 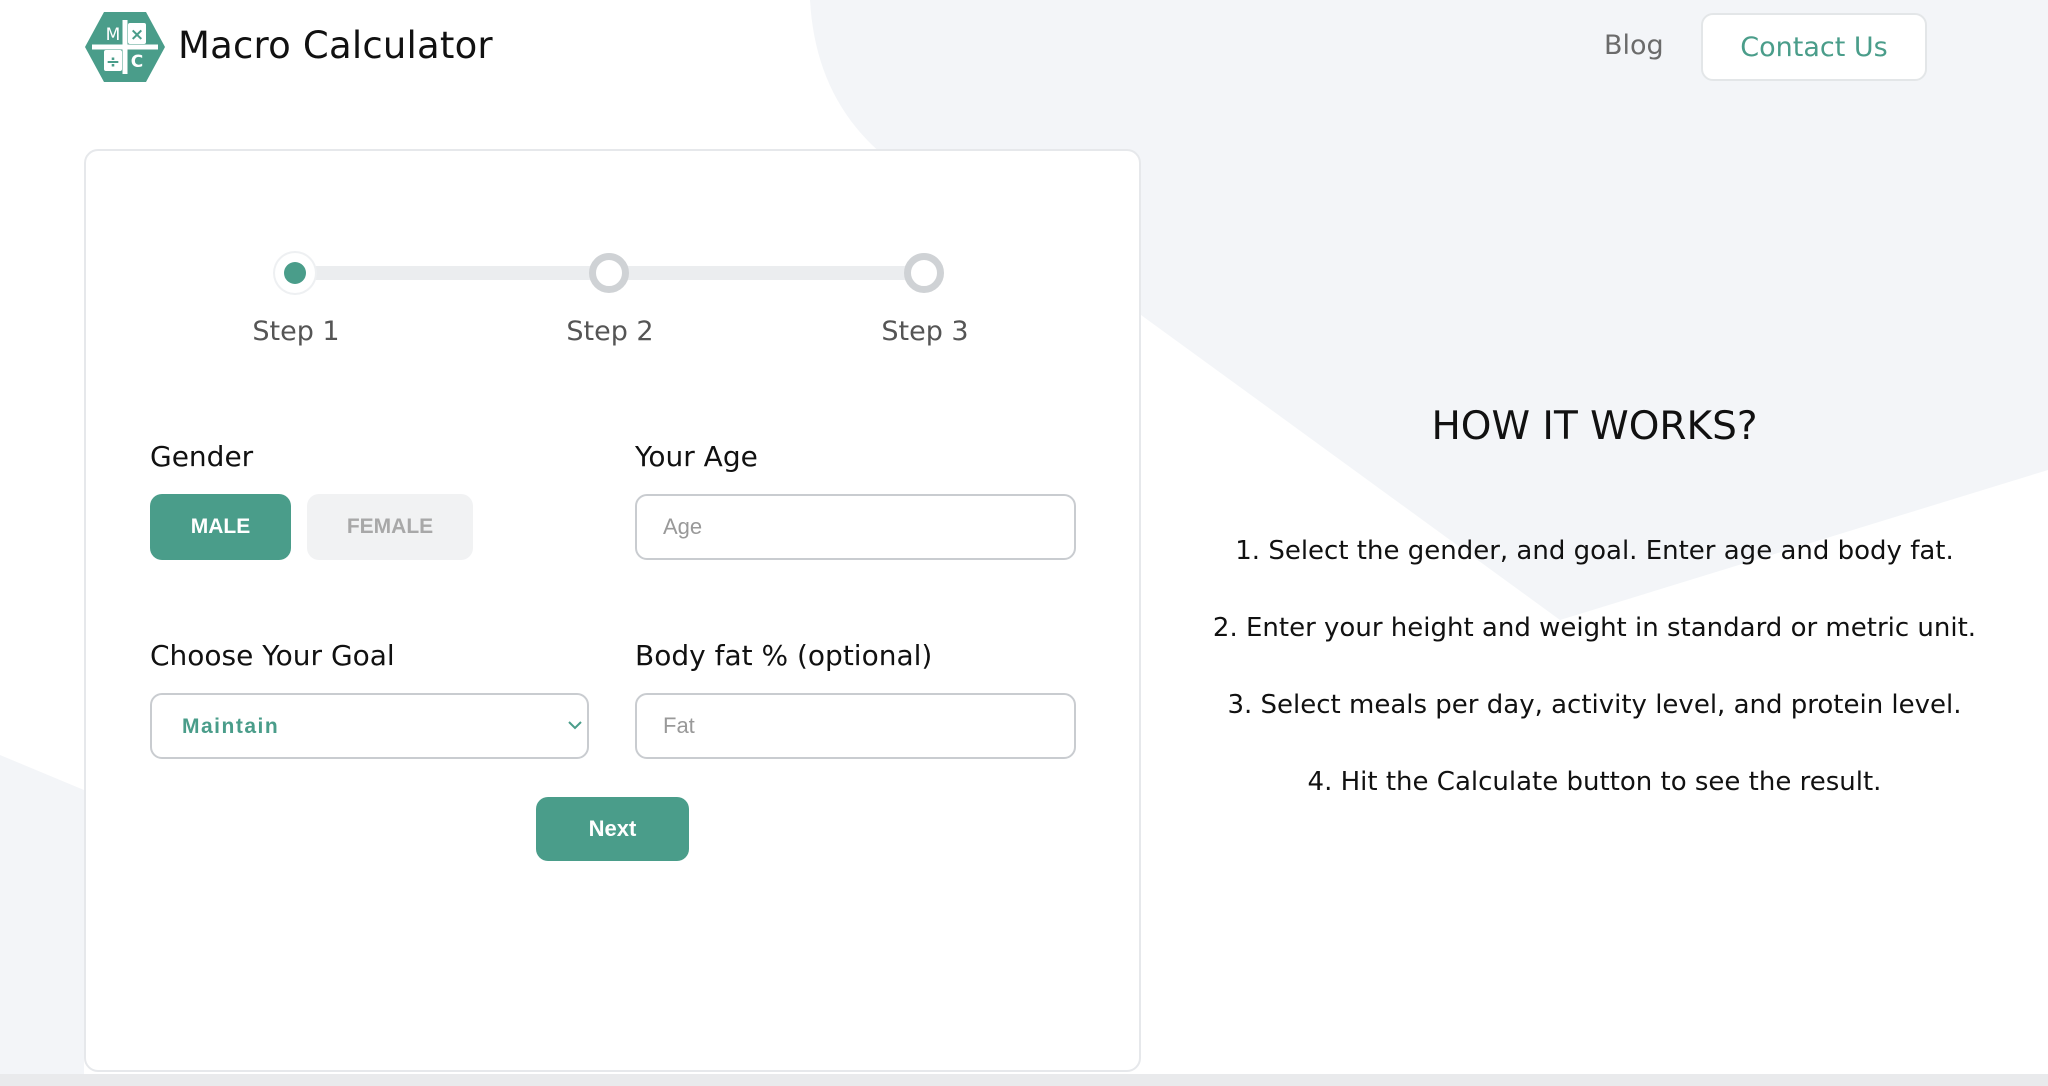 I want to click on step-1-label: Step 1, so click(x=296, y=331).